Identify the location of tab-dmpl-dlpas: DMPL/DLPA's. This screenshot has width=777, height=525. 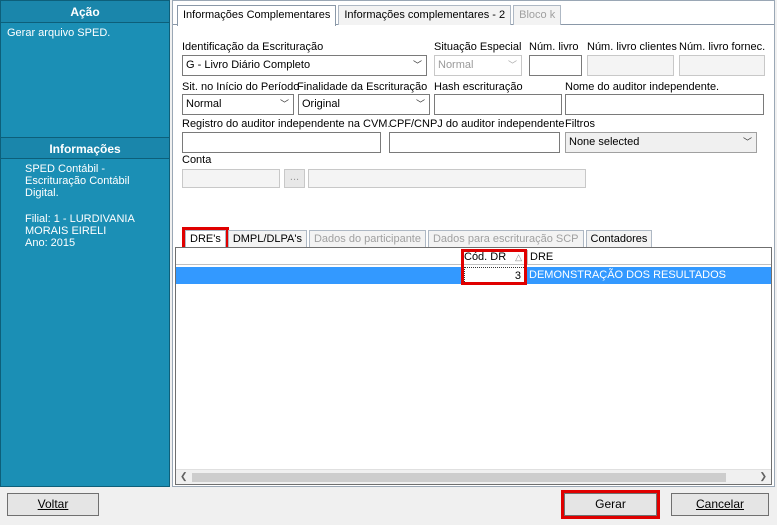
(267, 239).